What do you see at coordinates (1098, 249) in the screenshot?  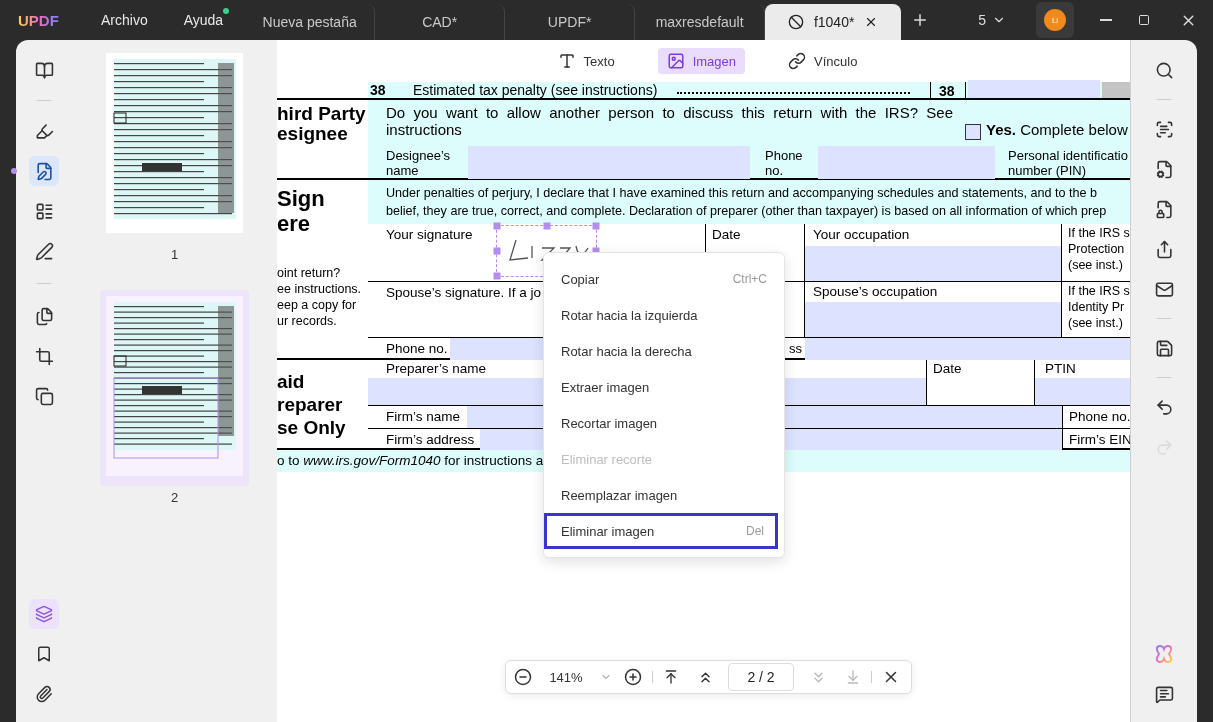 I see `form-note: If the IRS s Protection (see inst.)` at bounding box center [1098, 249].